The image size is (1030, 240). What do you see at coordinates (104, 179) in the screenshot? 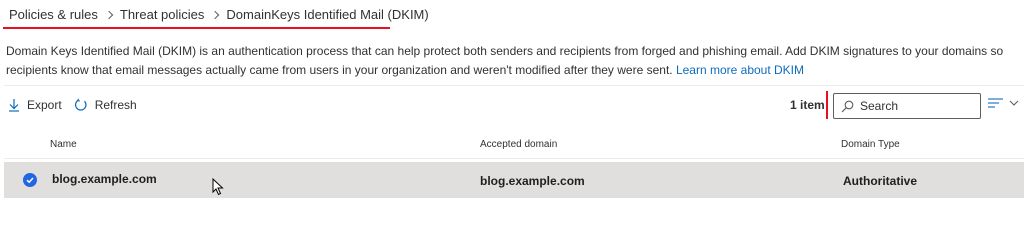
I see `cell-name: blog.example.com` at bounding box center [104, 179].